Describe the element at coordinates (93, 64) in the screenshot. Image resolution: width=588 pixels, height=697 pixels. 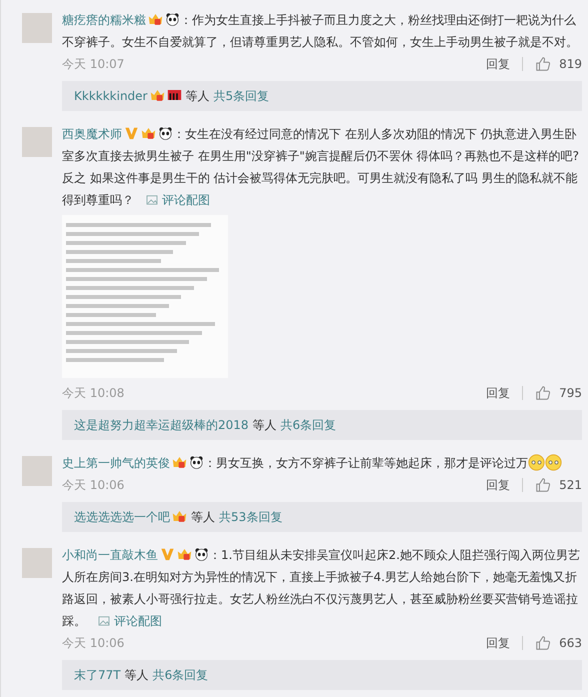
I see `comment-time: 今天 10:07` at that location.